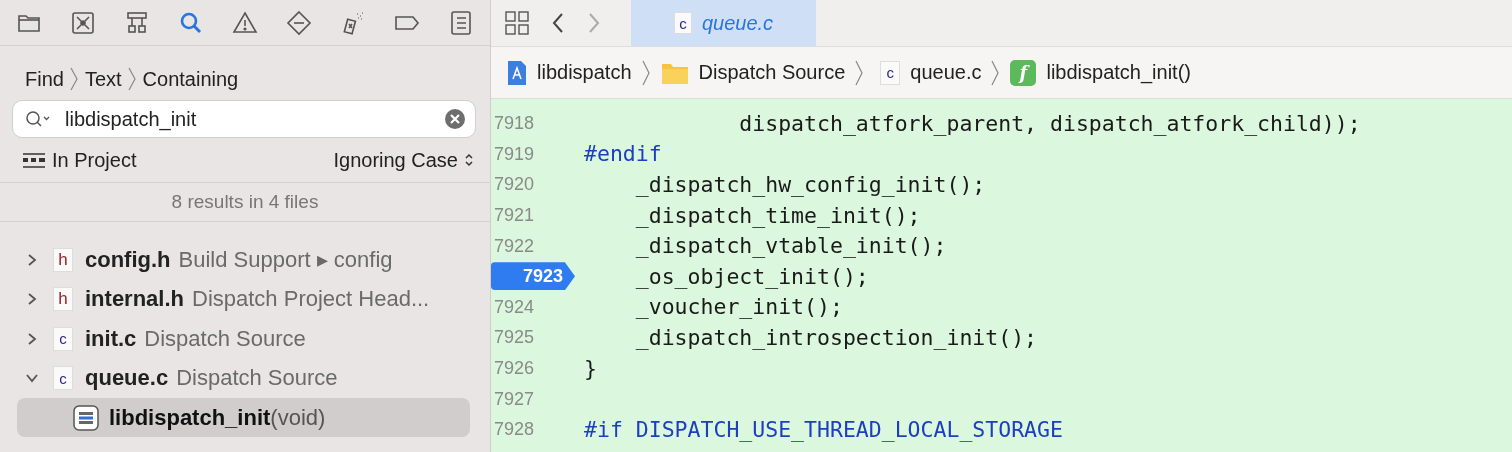 This screenshot has width=1512, height=452. I want to click on line-number: 7927, so click(513, 399).